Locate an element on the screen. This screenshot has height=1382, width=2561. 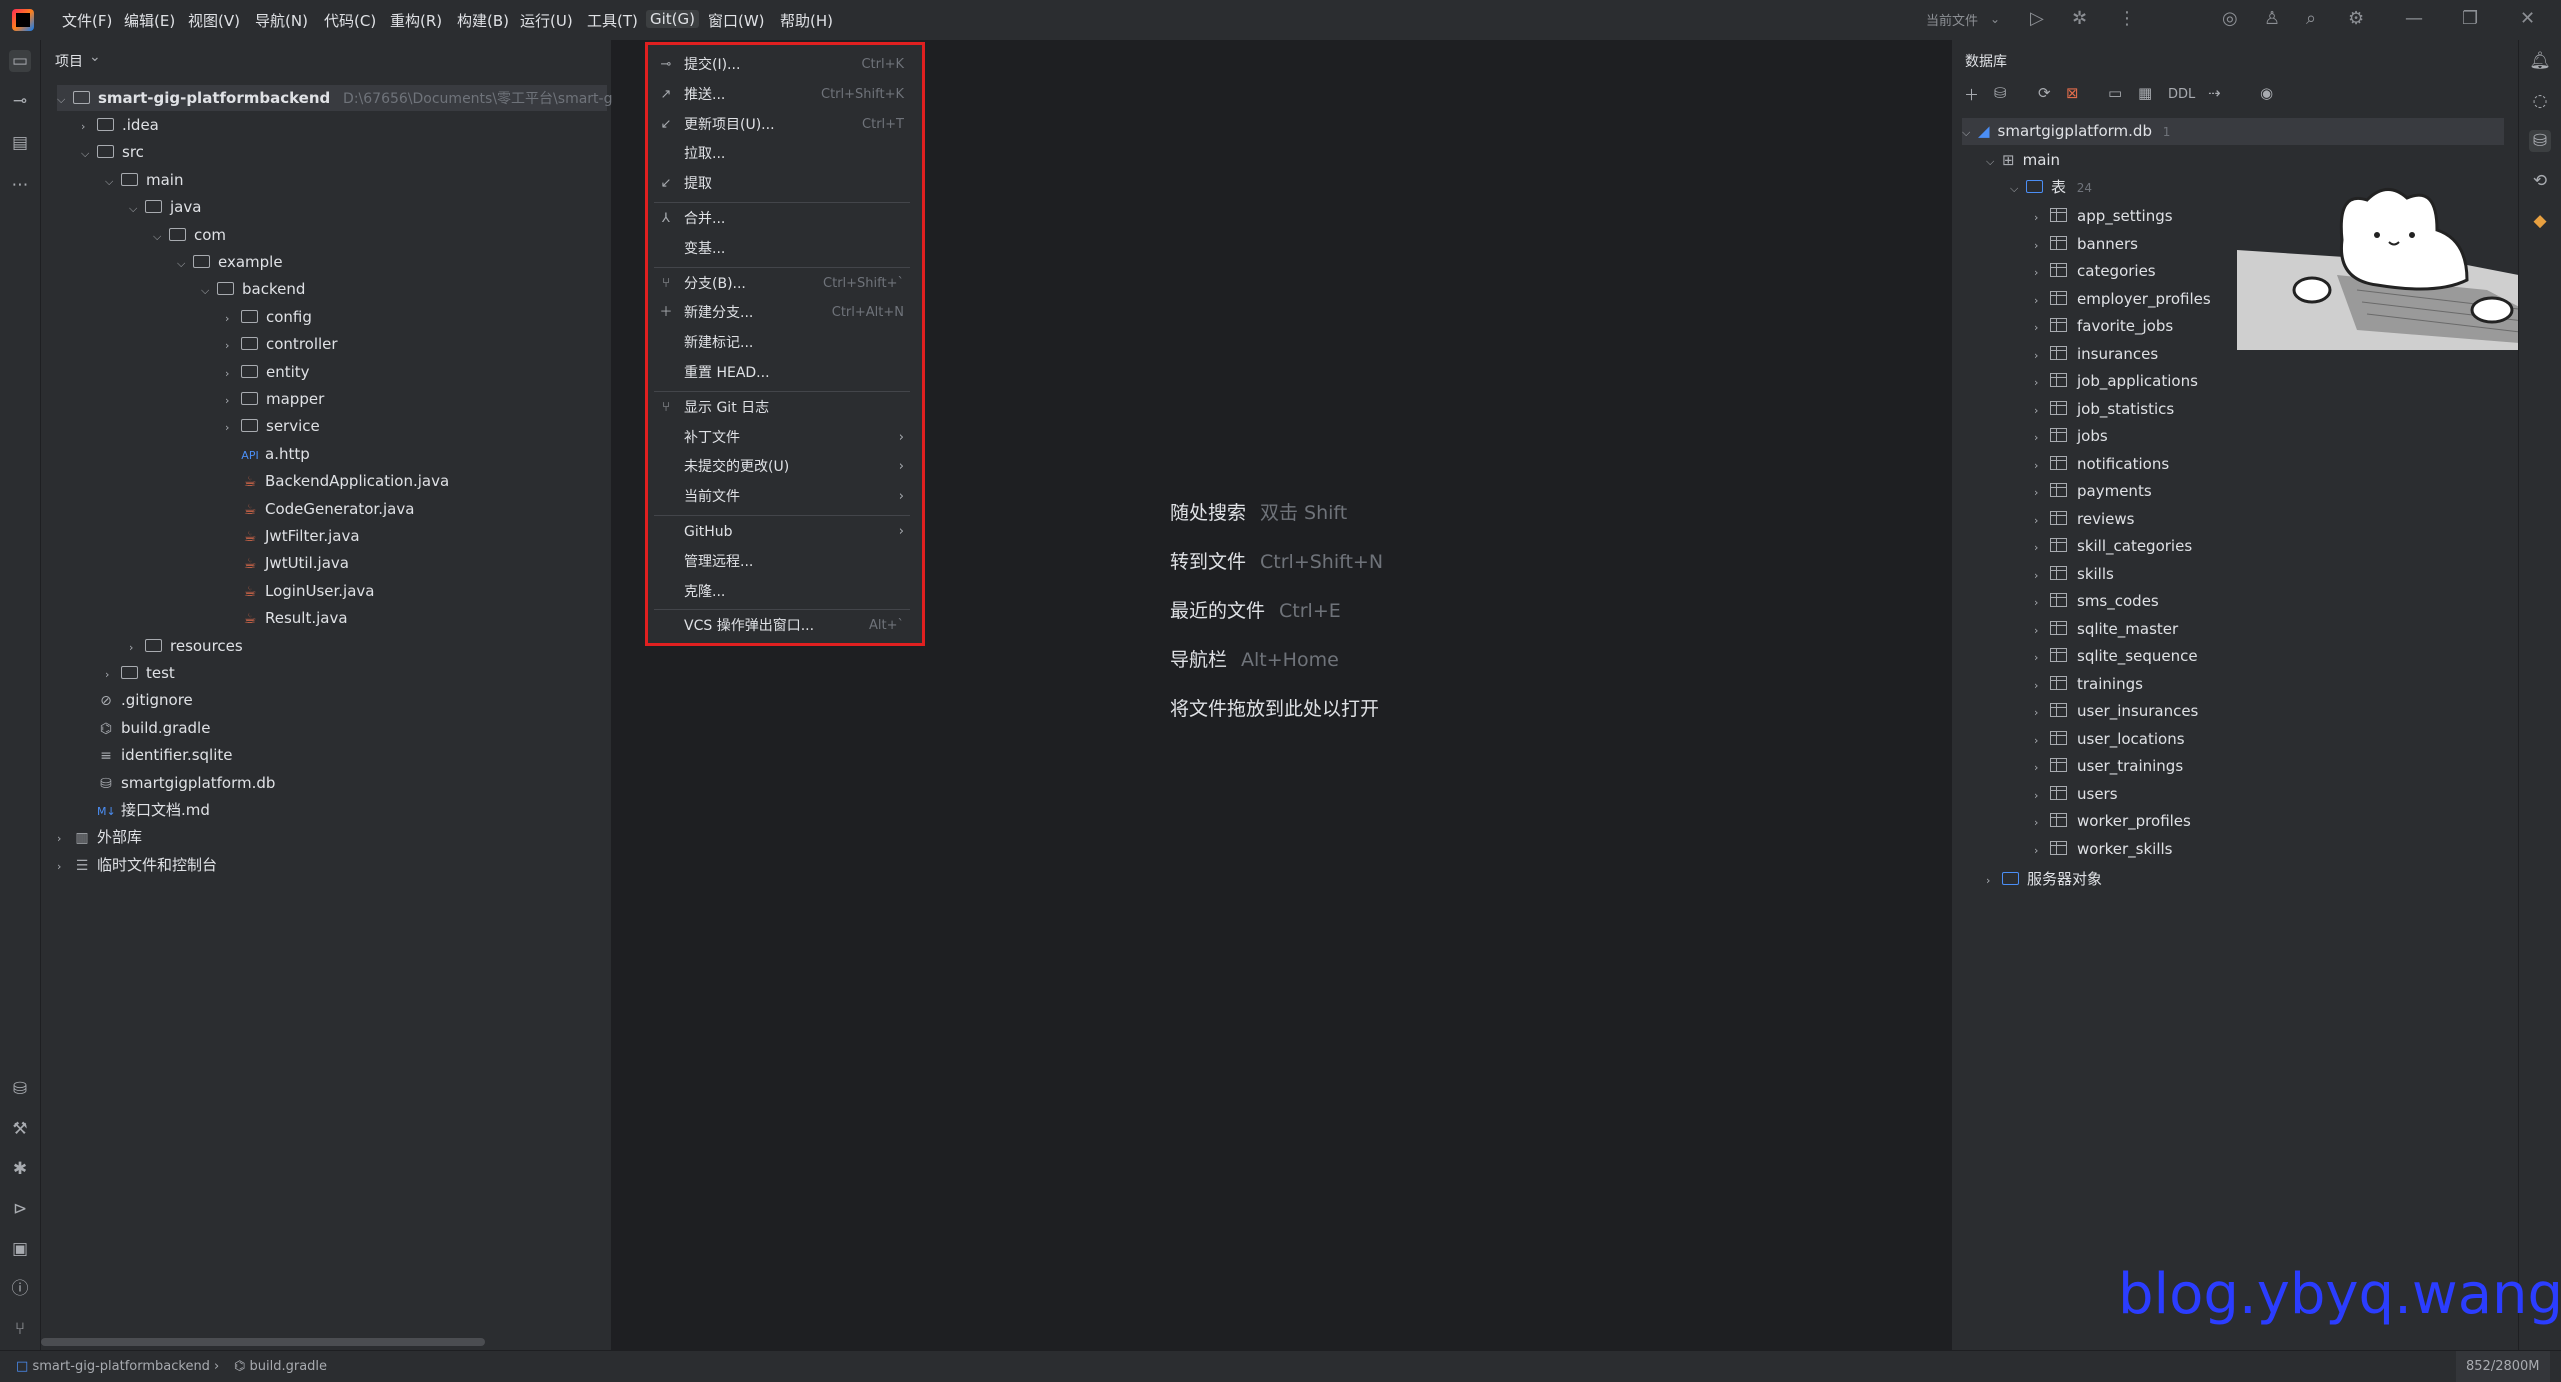
tree-item-java: ☕ BackendApplication.java is located at coordinates (337, 481).